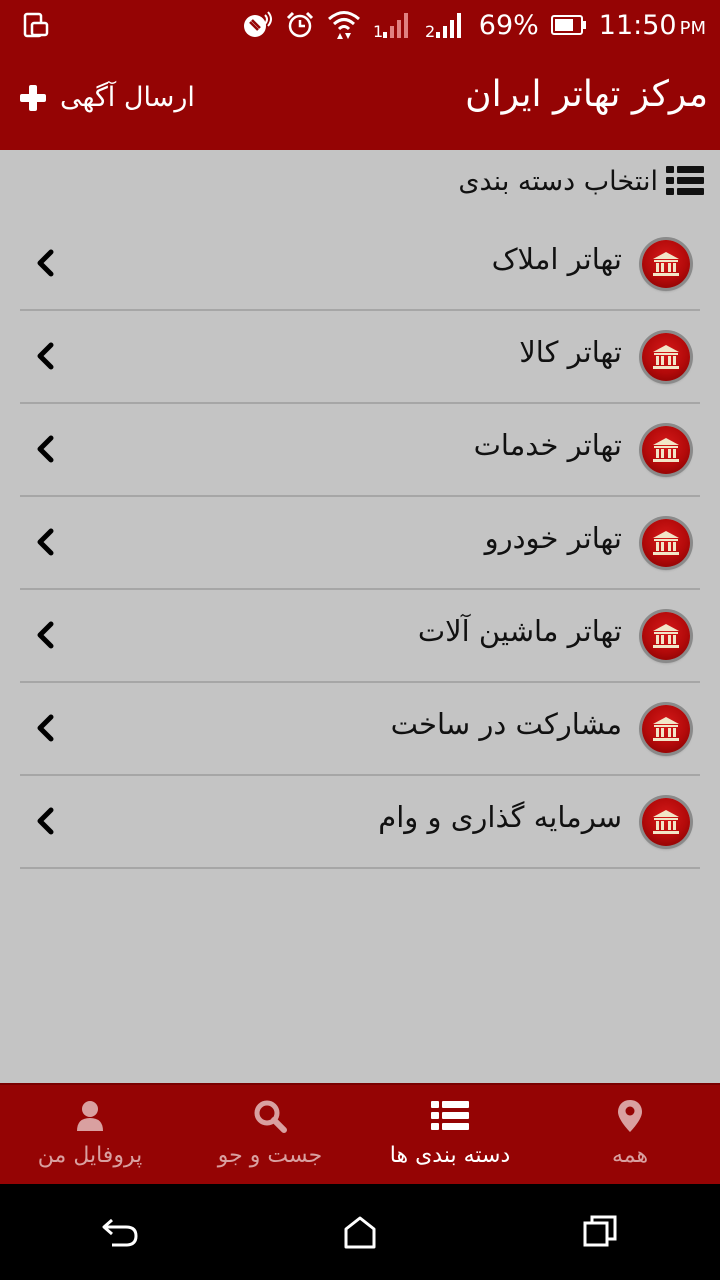  I want to click on nfc-icon, so click(257, 24).